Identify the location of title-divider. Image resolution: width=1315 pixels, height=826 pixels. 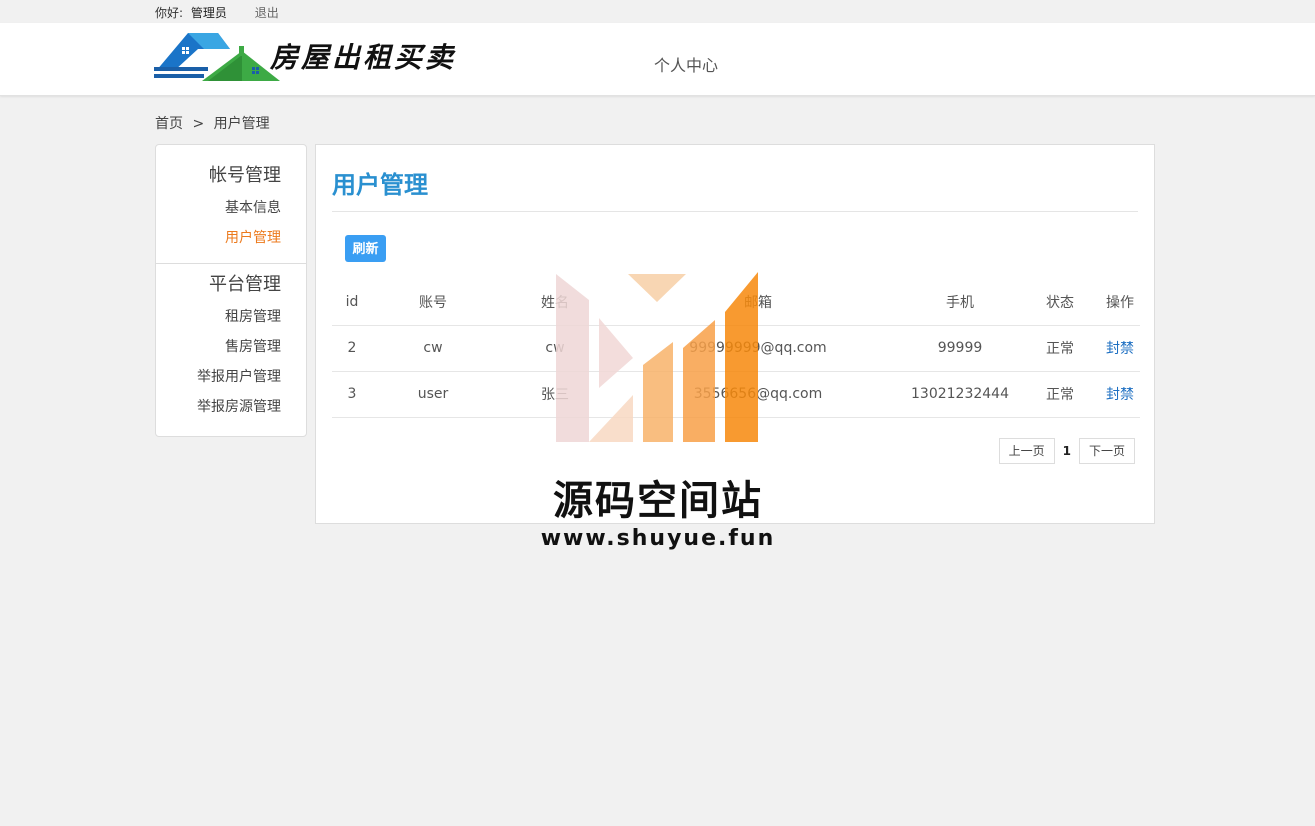
(735, 211).